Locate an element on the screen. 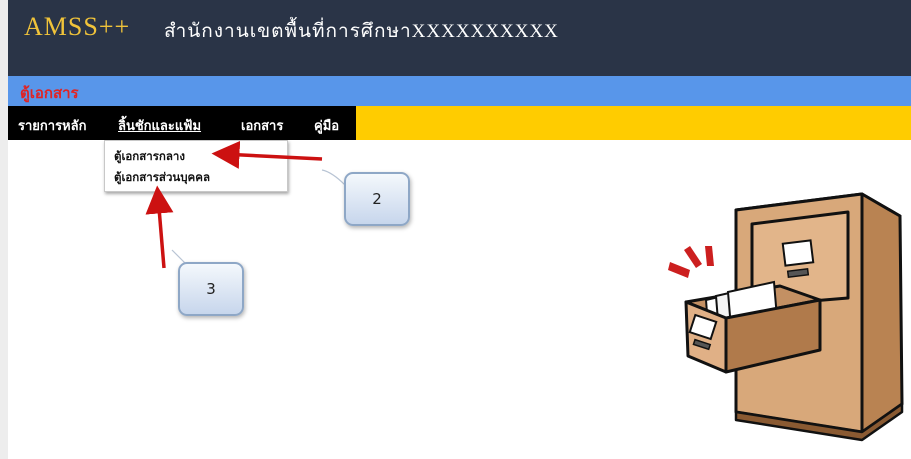  filing-cabinet-icon is located at coordinates (786, 317).